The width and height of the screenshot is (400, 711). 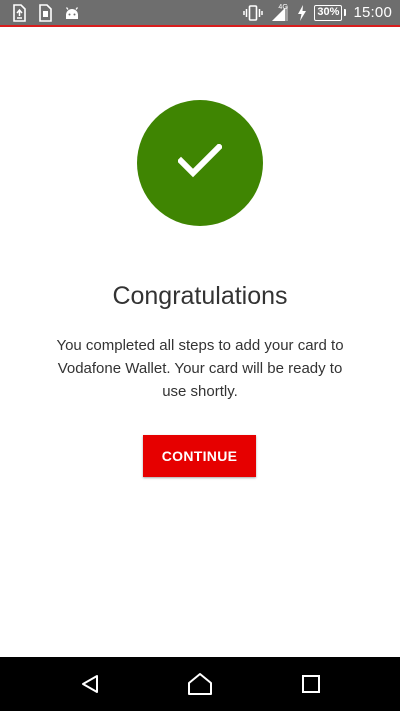 I want to click on charging-icon, so click(x=302, y=13).